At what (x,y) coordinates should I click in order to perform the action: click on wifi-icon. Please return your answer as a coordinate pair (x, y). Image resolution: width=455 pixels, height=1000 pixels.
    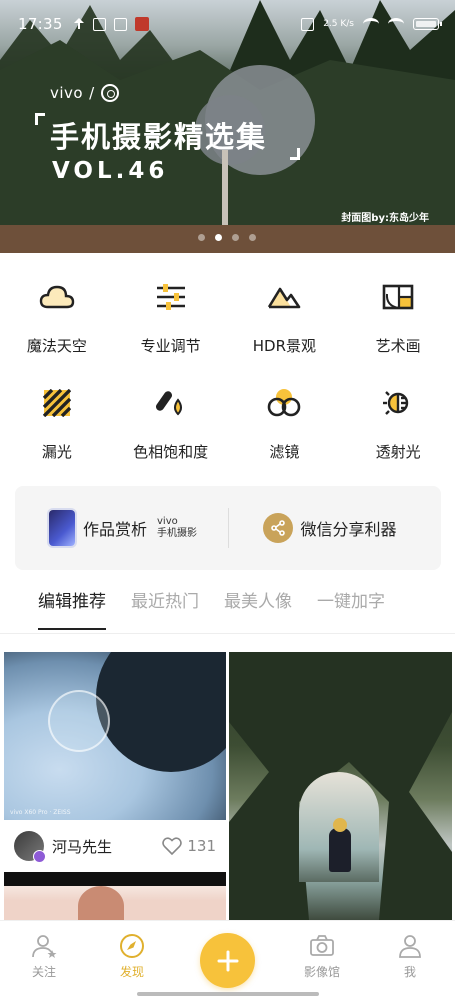
    Looking at the image, I should click on (371, 24).